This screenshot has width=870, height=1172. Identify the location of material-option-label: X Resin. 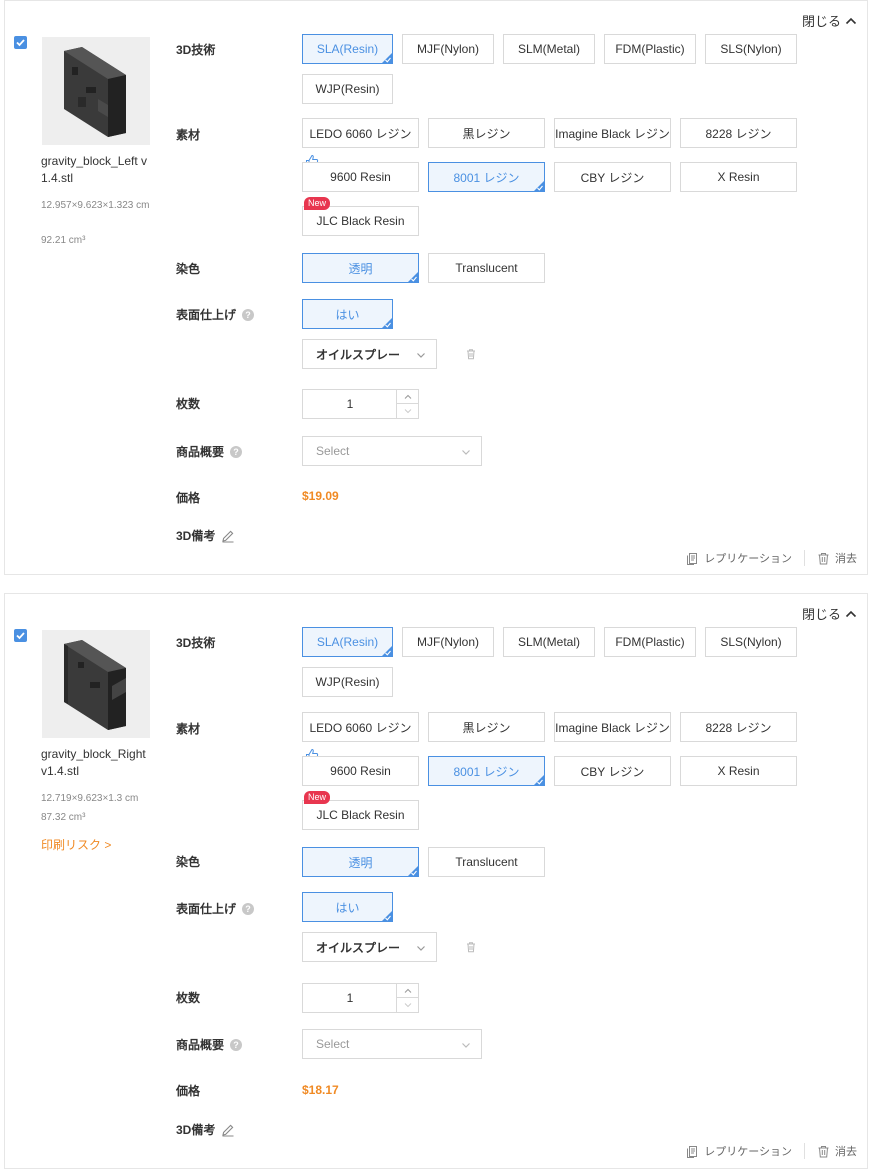
(738, 771).